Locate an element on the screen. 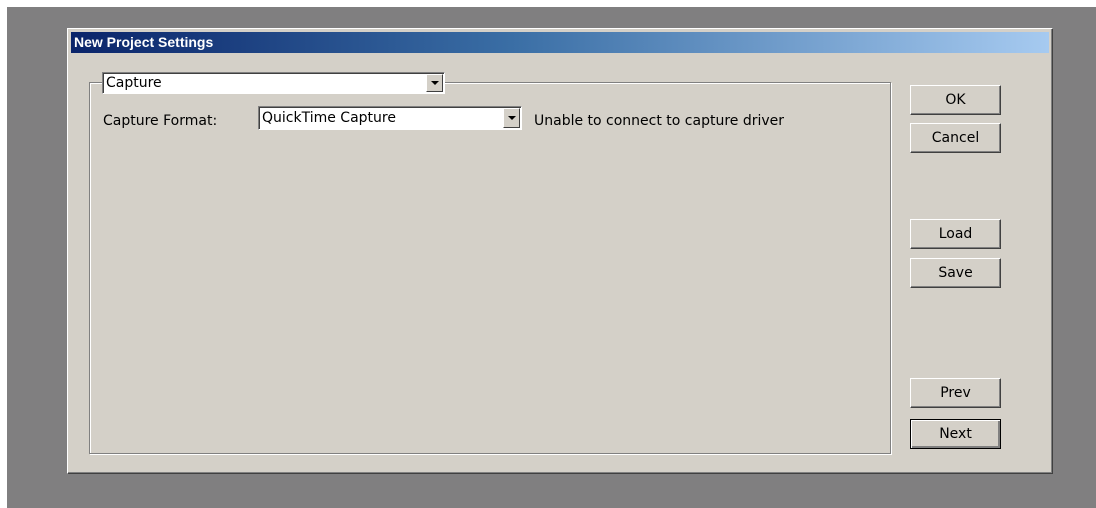 Image resolution: width=1096 pixels, height=508 pixels. dialog-title-bar: New Project Settings is located at coordinates (560, 42).